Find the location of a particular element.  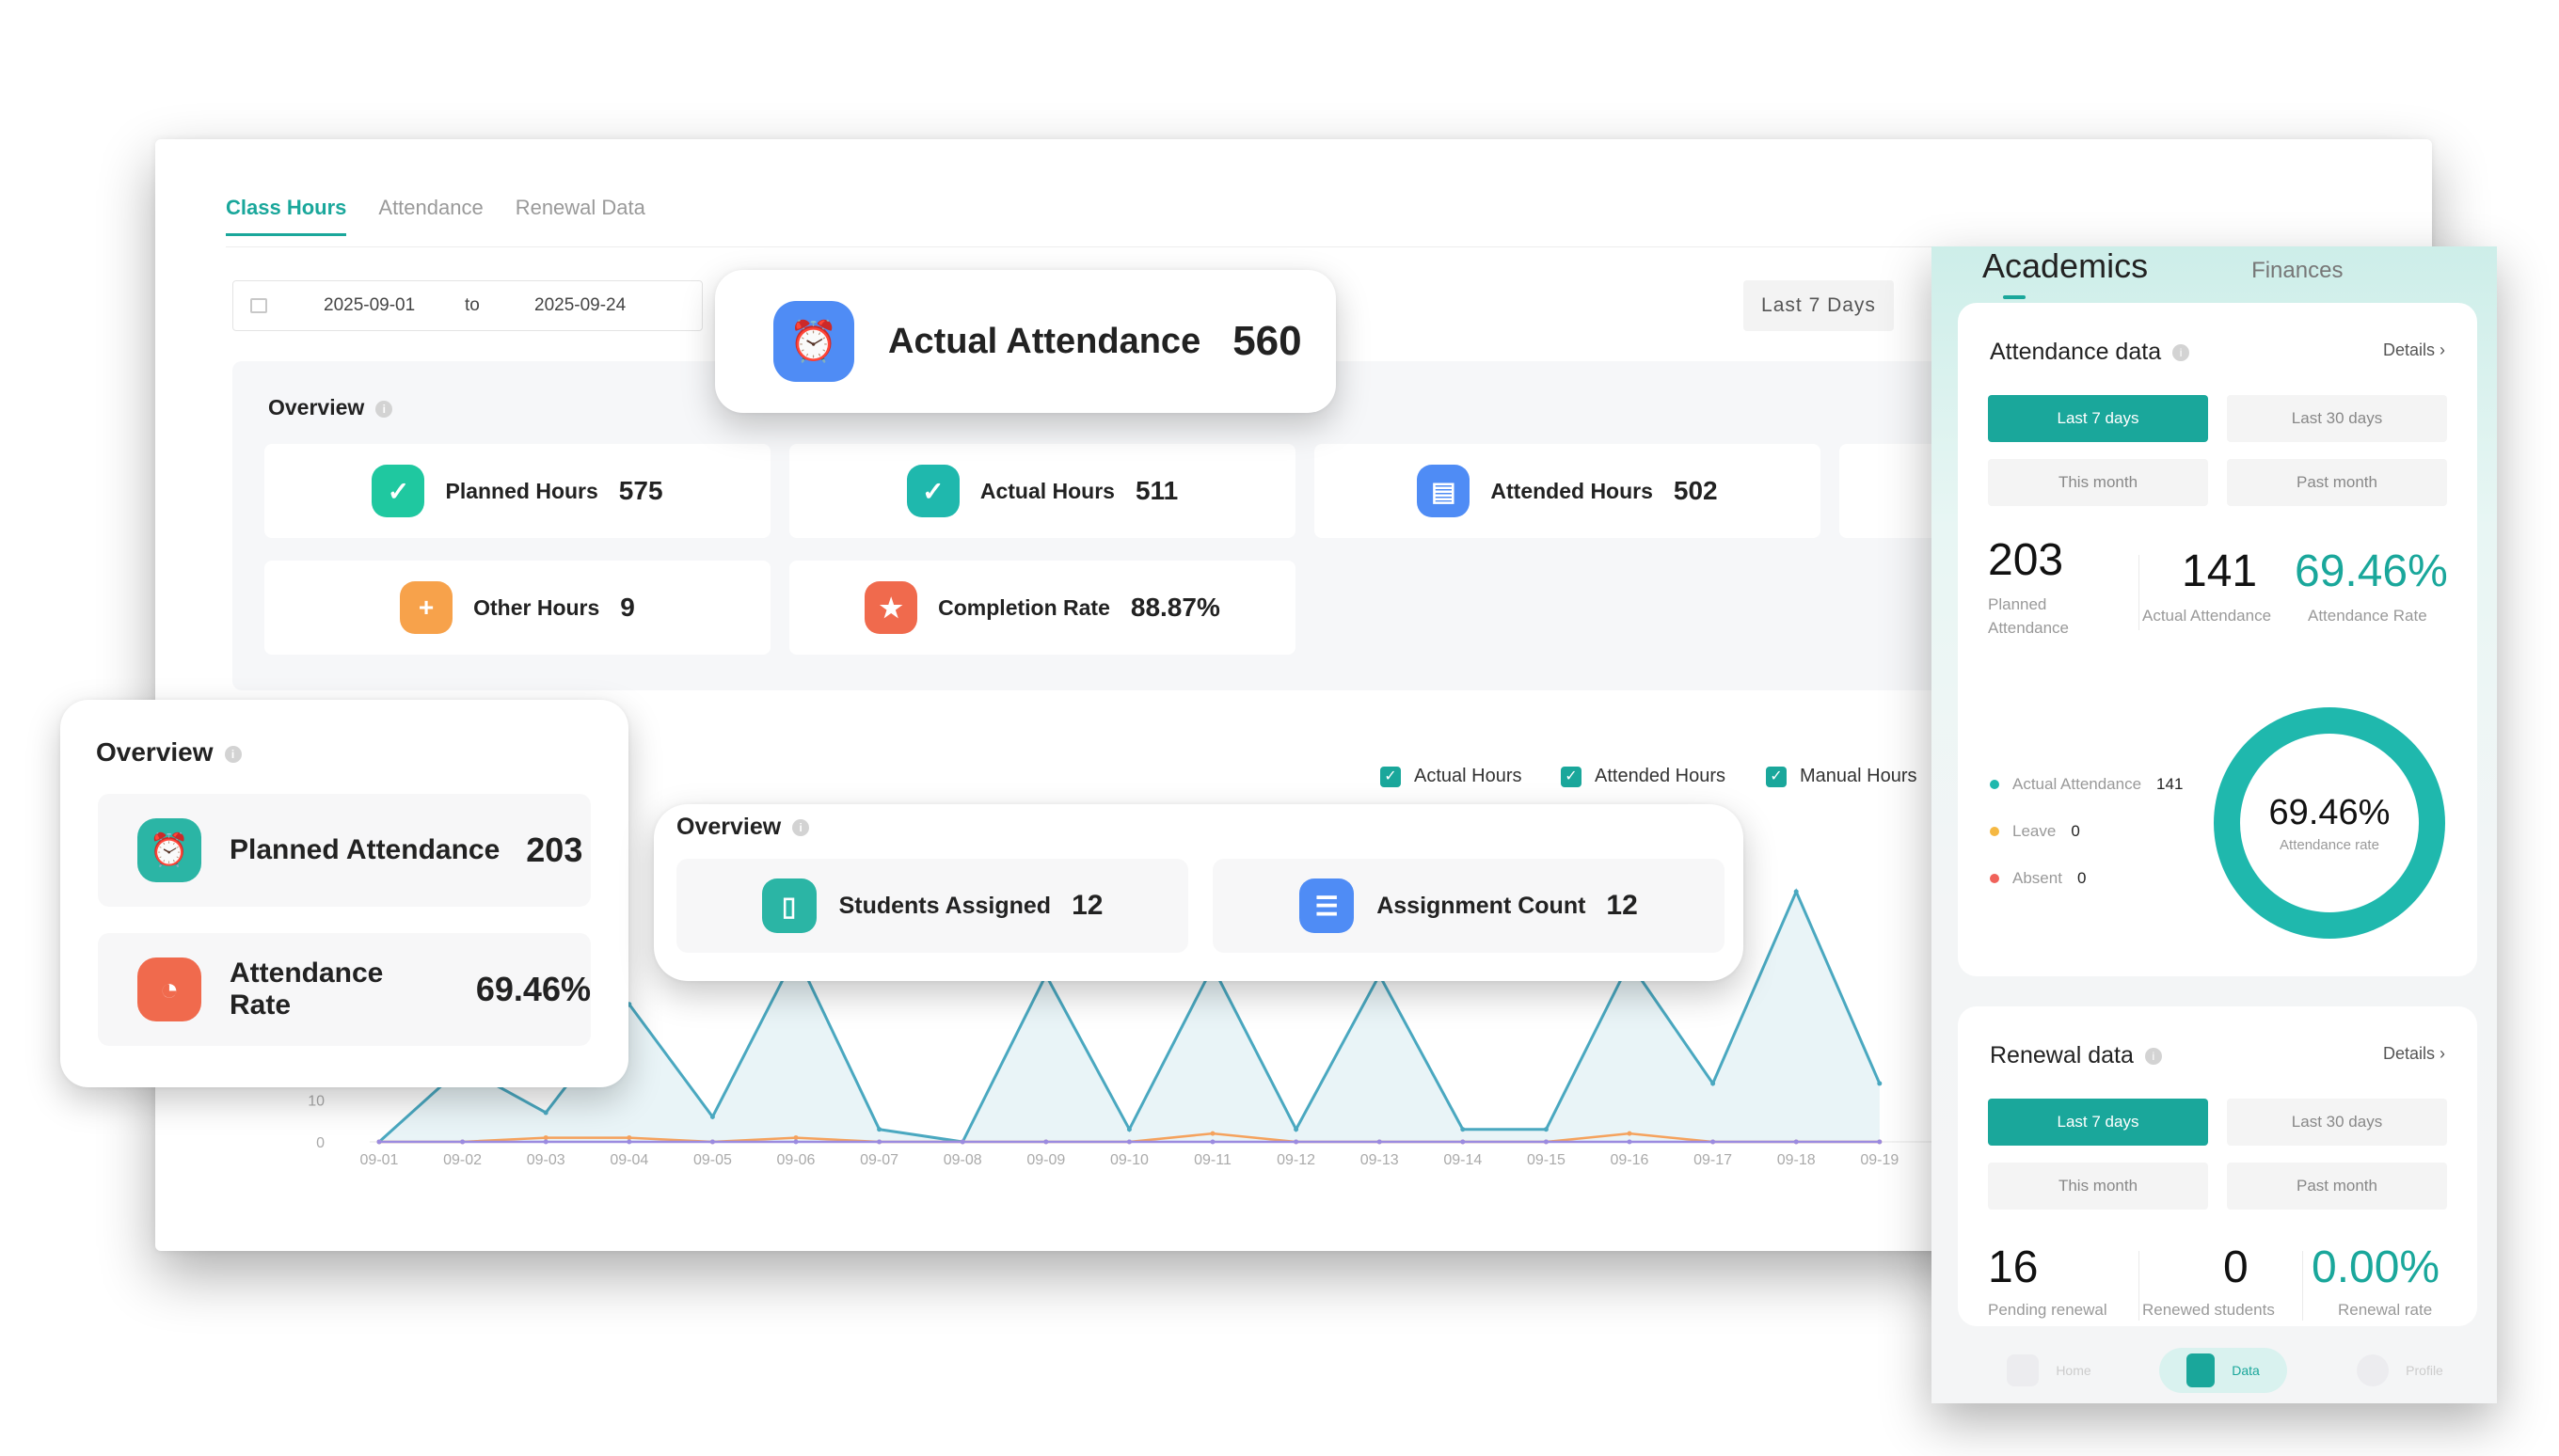

x-tick-label: 09-09 is located at coordinates (1045, 1160).